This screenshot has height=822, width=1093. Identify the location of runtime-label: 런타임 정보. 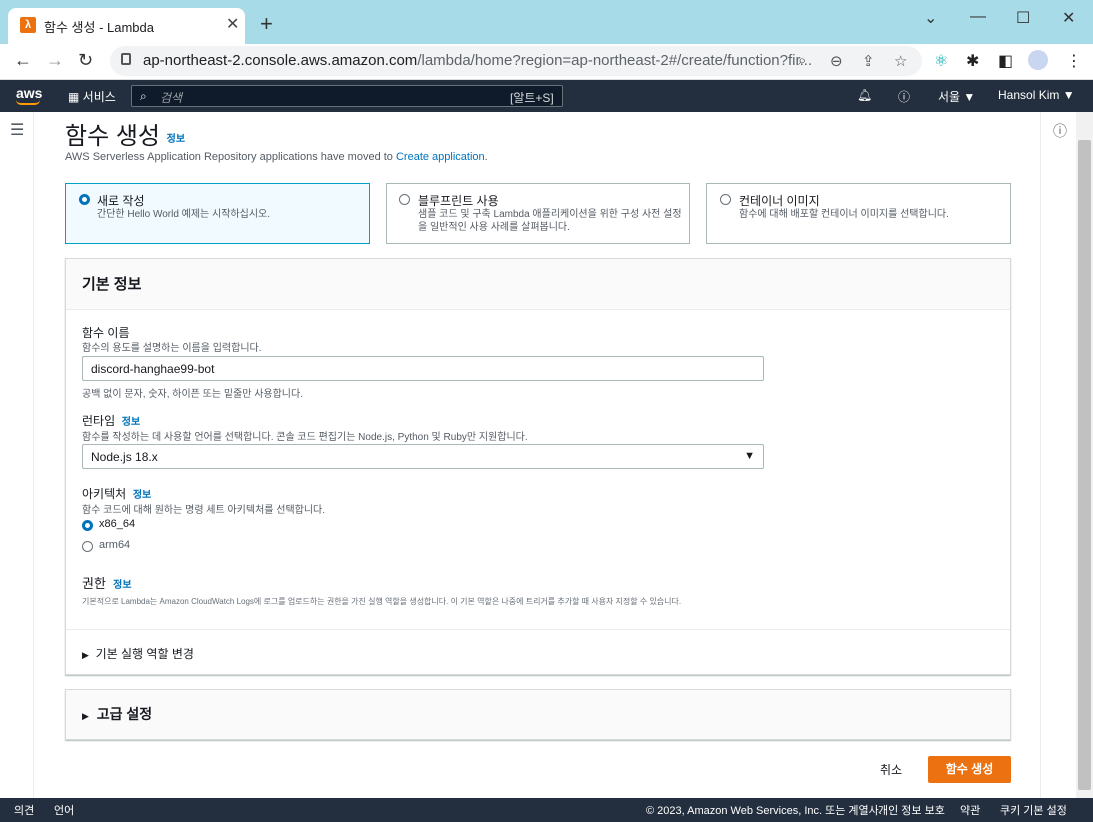
(111, 420).